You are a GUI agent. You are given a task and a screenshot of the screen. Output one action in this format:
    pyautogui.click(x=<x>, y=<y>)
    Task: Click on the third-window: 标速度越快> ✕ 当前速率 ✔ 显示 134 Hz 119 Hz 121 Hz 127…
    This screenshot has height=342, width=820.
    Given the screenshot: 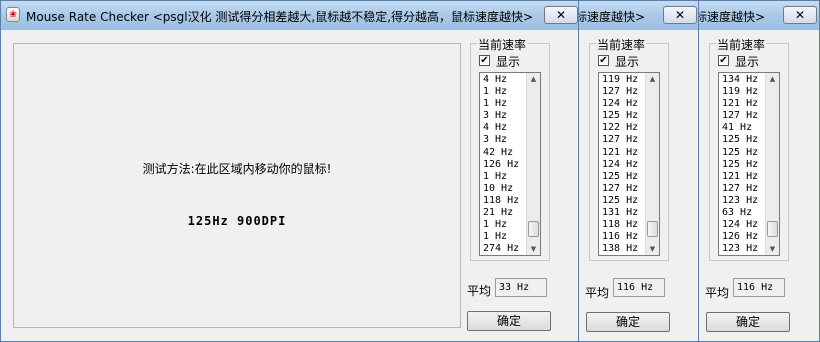 What is the action you would take?
    pyautogui.click(x=759, y=171)
    